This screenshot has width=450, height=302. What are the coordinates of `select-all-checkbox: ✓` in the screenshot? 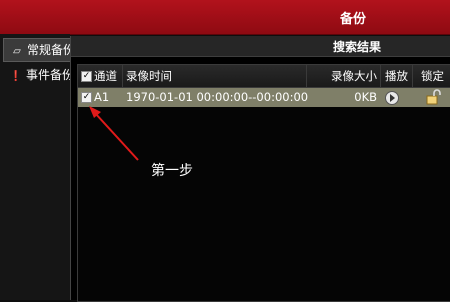 It's located at (86, 76).